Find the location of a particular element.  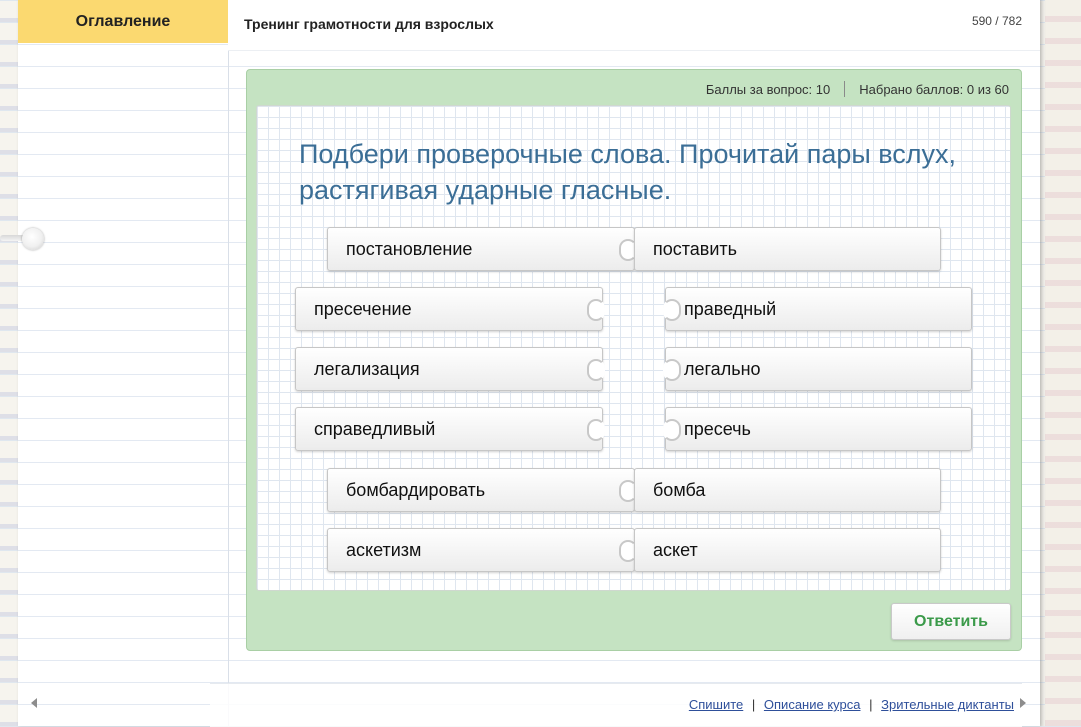

footer-link-course-description: Описание курса is located at coordinates (812, 704).